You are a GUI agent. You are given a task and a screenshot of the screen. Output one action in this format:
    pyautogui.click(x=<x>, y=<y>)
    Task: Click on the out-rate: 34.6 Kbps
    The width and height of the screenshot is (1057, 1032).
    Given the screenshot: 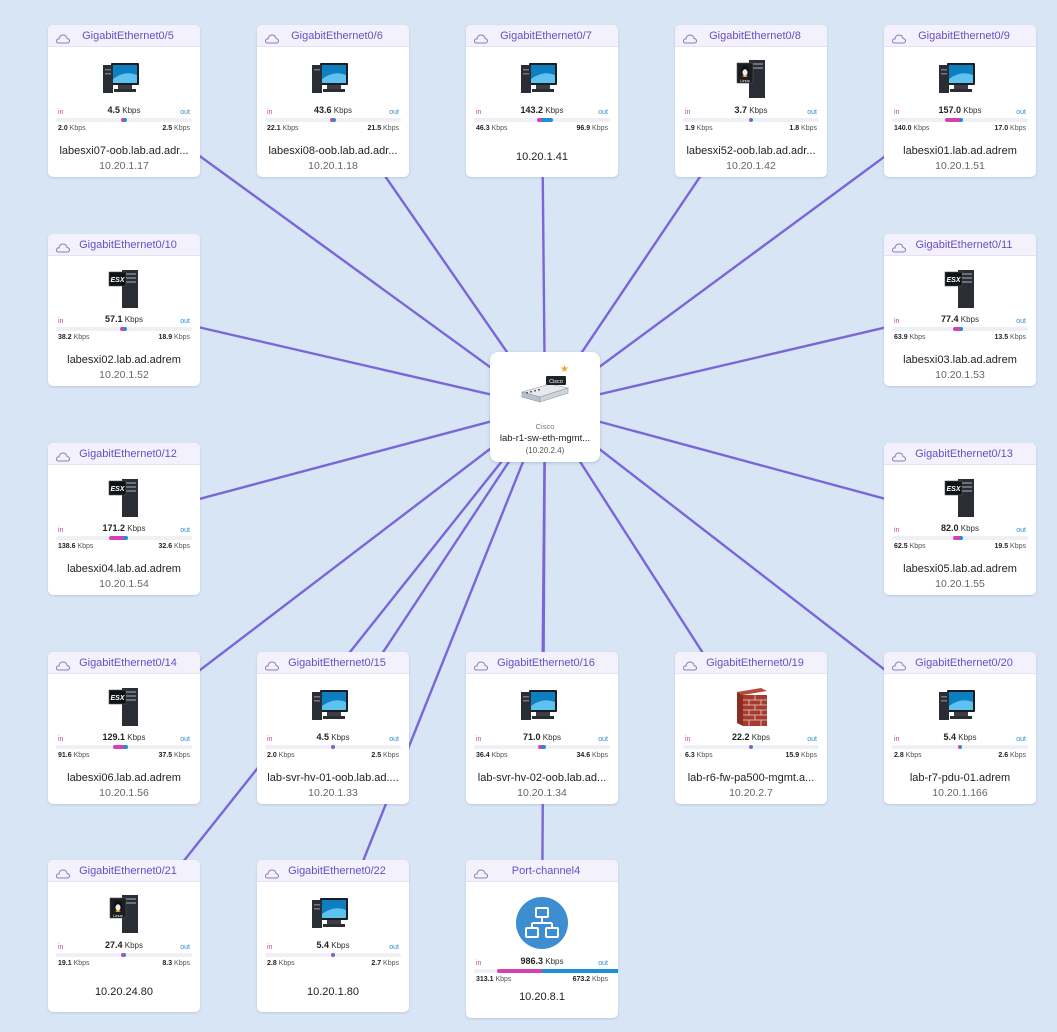 What is the action you would take?
    pyautogui.click(x=592, y=755)
    